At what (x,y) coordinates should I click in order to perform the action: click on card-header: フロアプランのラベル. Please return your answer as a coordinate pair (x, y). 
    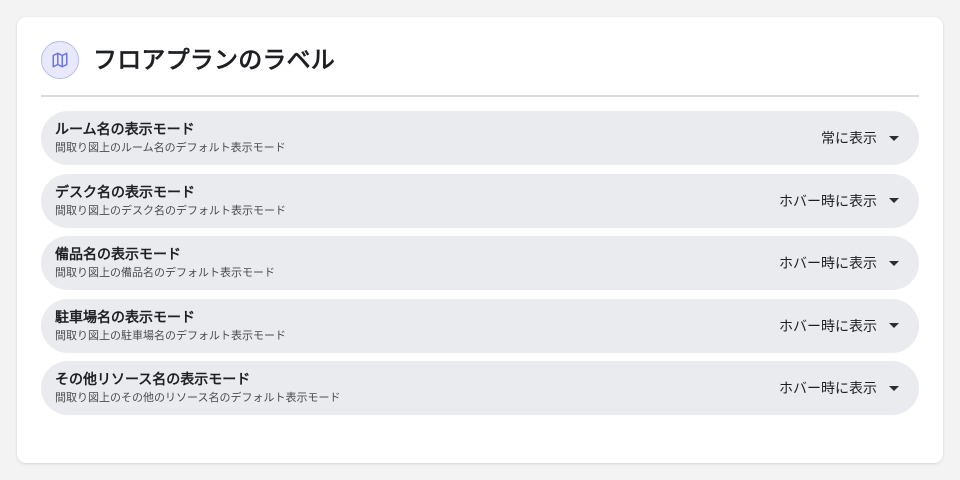
    Looking at the image, I should click on (480, 69).